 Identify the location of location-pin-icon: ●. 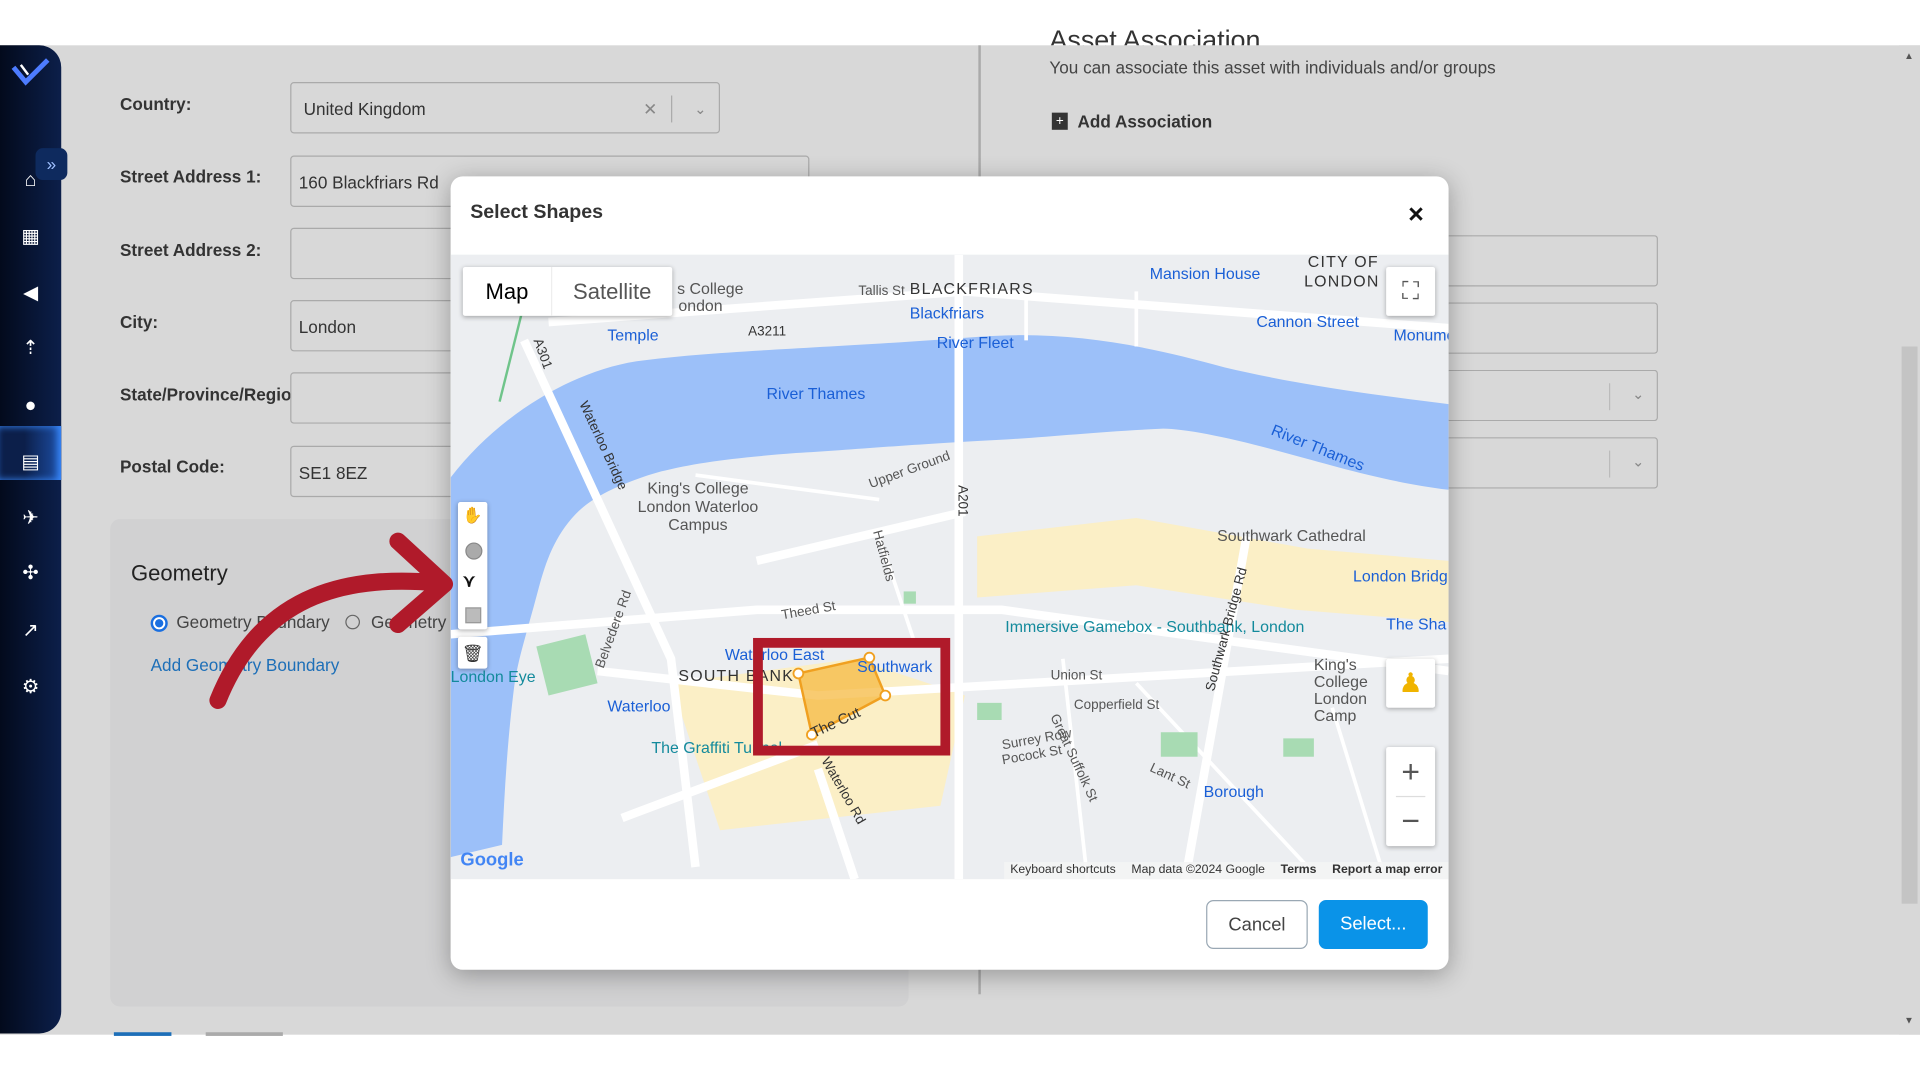
(30, 406).